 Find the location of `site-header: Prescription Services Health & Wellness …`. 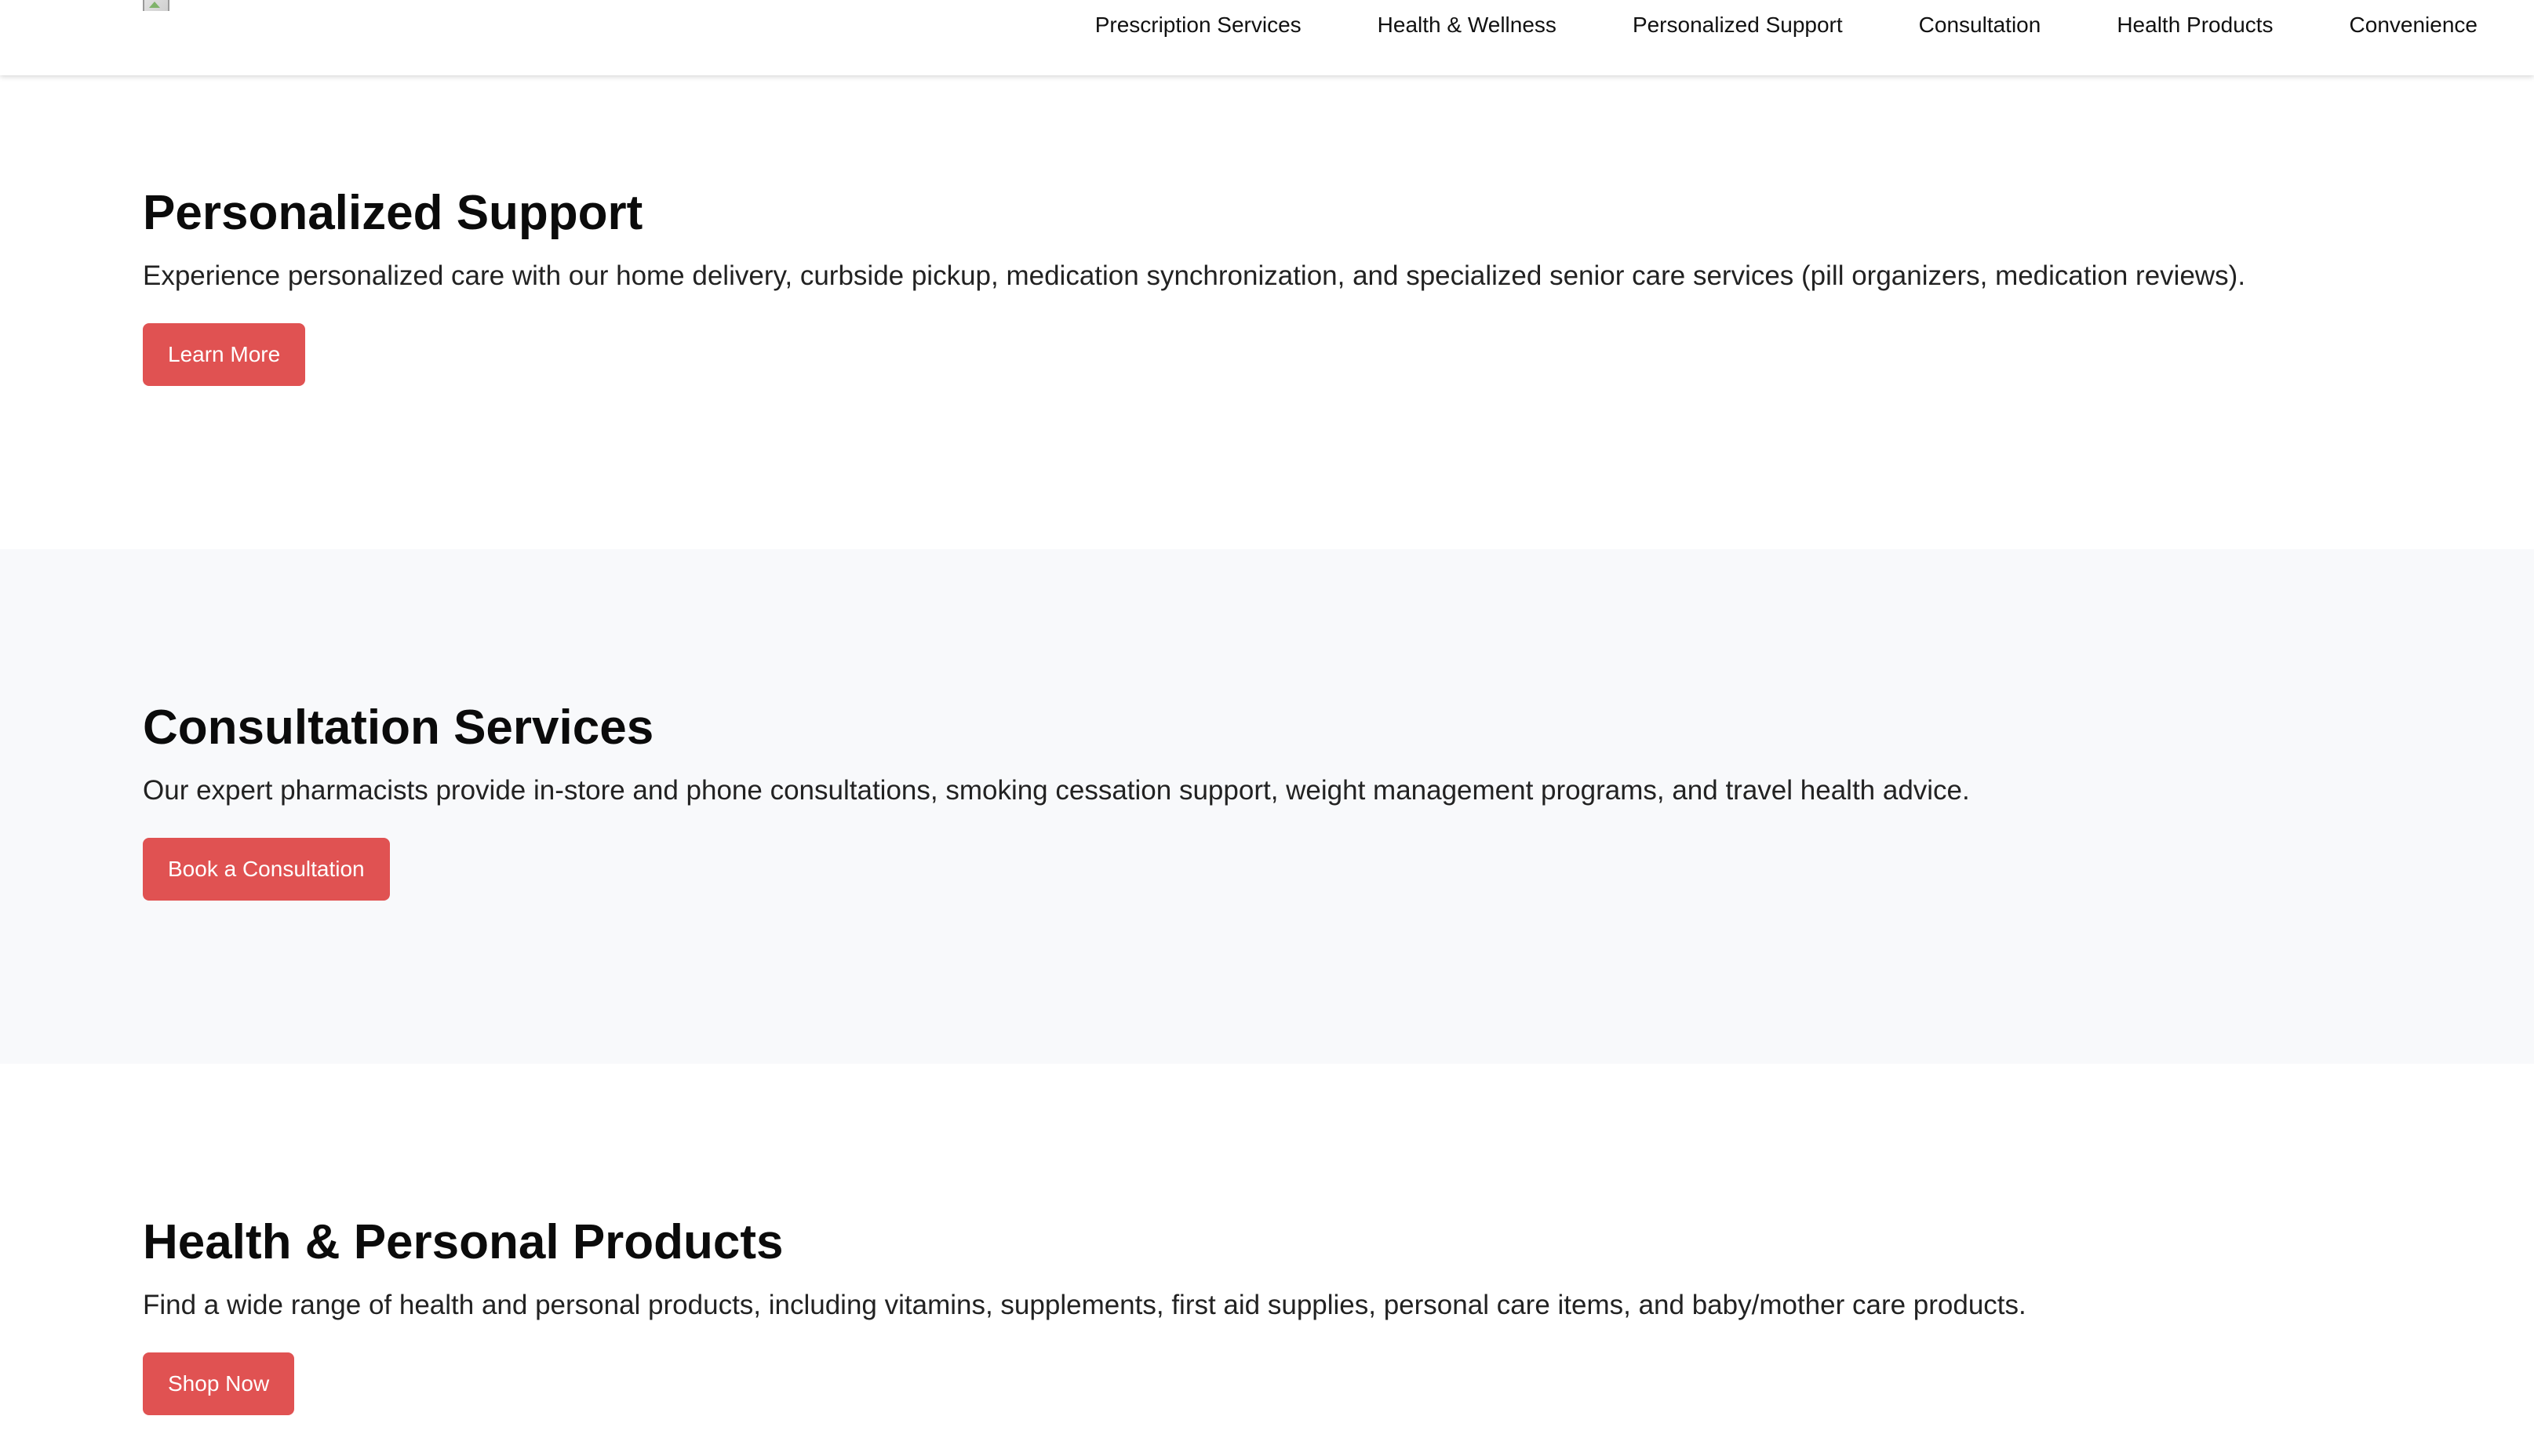

site-header: Prescription Services Health & Wellness … is located at coordinates (1267, 37).